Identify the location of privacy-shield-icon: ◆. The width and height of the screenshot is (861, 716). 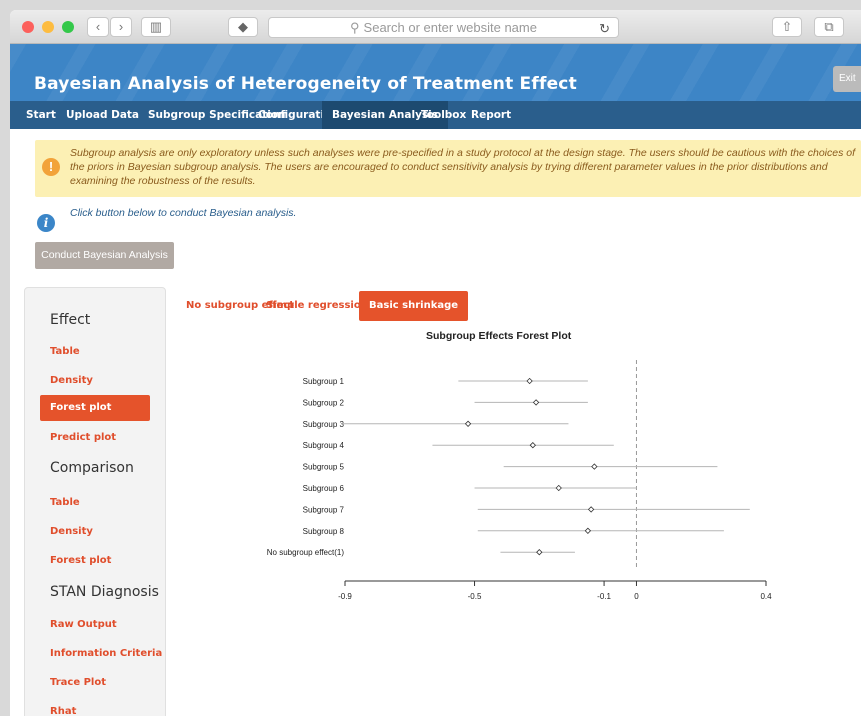
(243, 27).